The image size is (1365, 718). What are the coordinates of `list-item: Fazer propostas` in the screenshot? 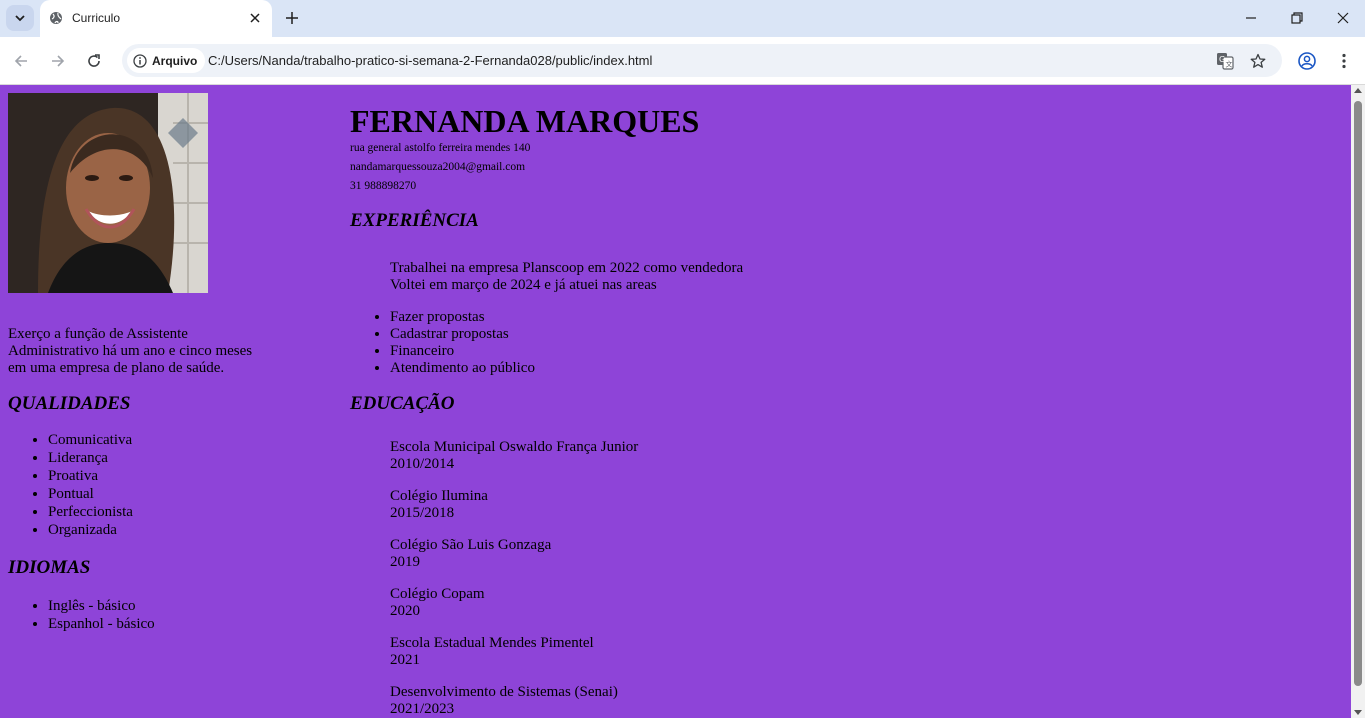 It's located at (720, 317).